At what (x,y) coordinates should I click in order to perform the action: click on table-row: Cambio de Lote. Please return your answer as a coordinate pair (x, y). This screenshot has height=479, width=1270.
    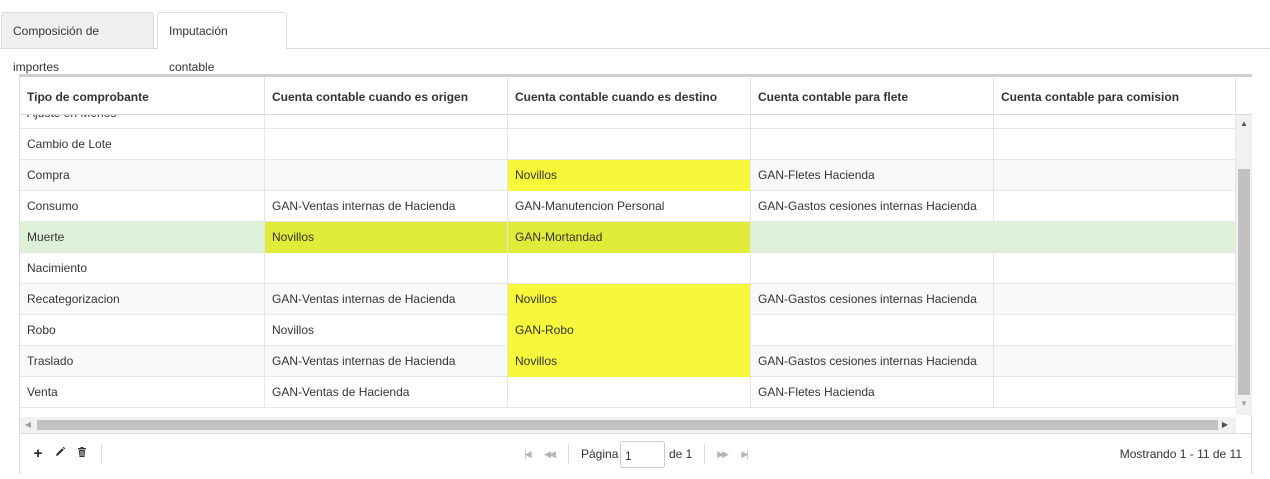
    Looking at the image, I should click on (628, 144).